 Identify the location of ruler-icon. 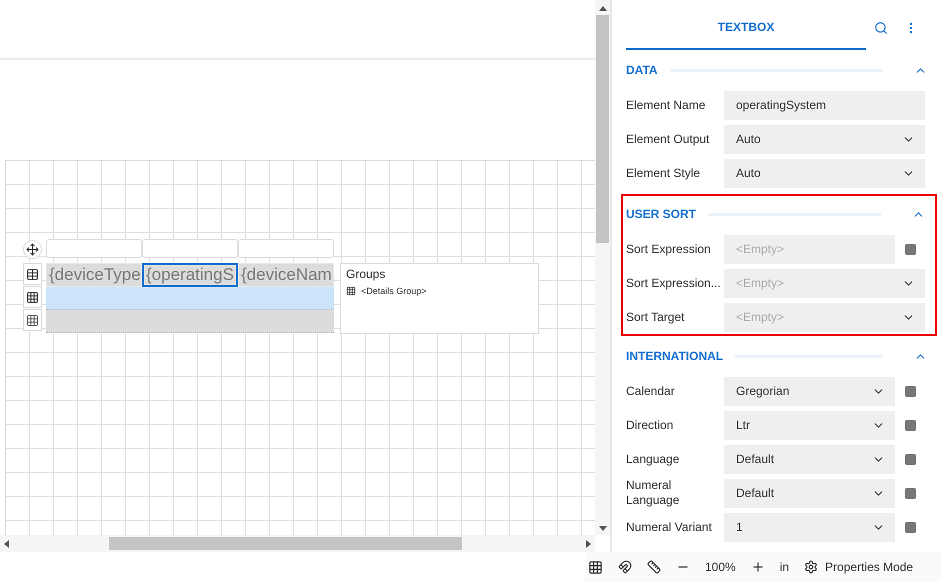
(654, 567).